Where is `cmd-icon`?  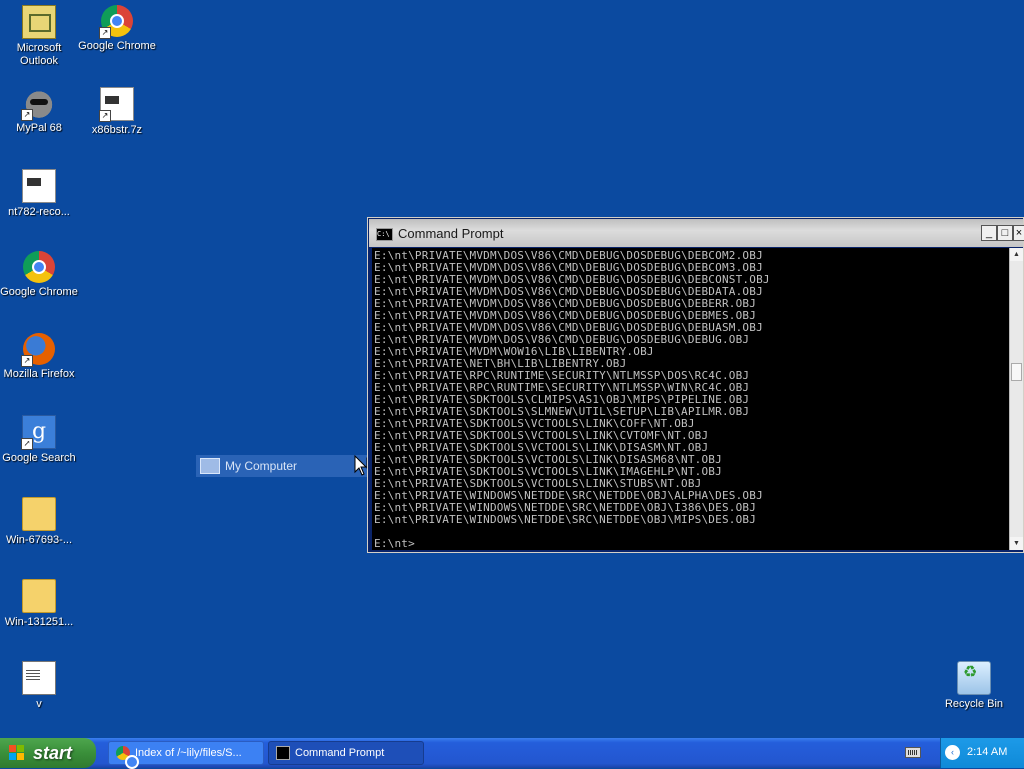
cmd-icon is located at coordinates (283, 753).